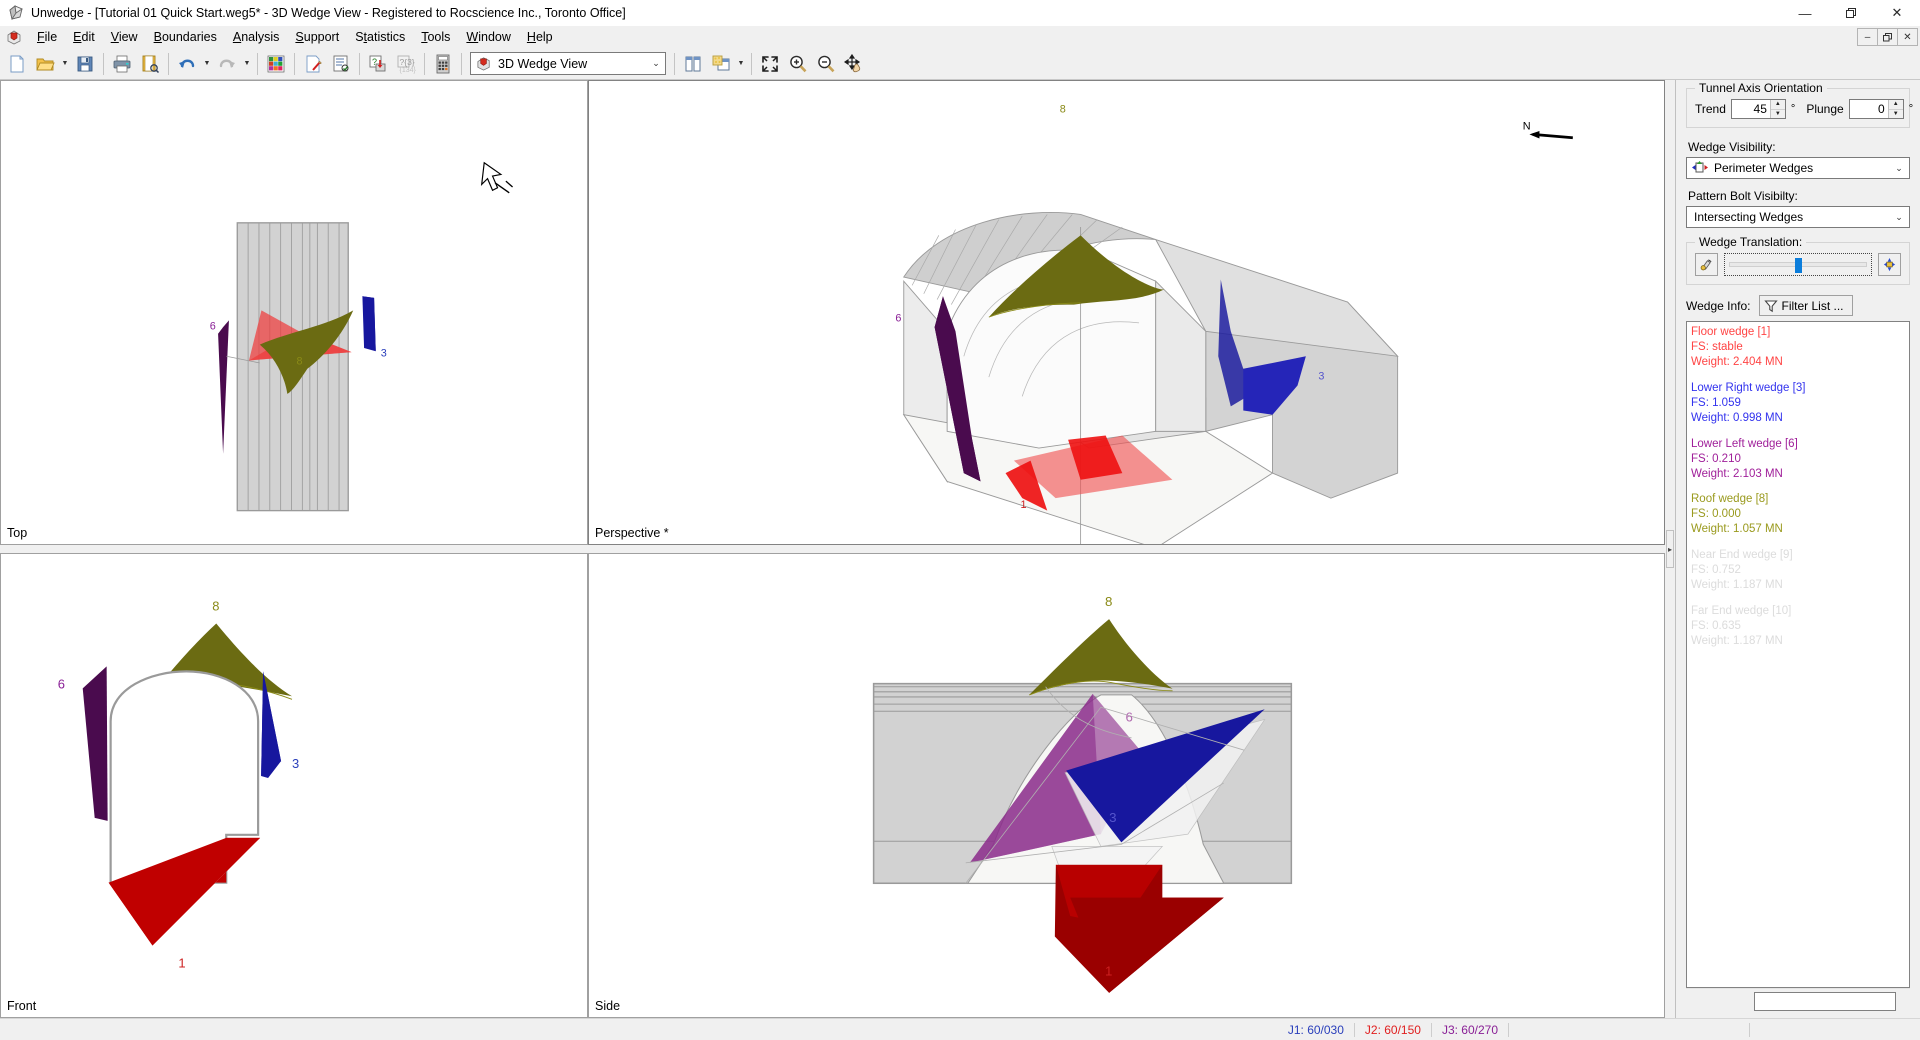 This screenshot has width=1920, height=1040. I want to click on slider-thumb, so click(1799, 265).